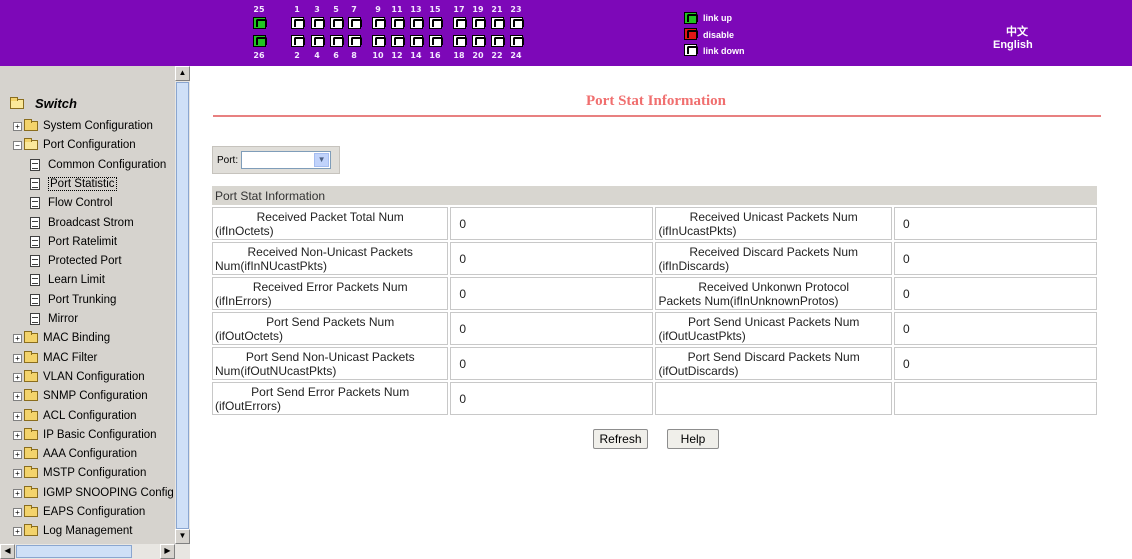  I want to click on sidebar-item-log-management: + Log Management, so click(73, 531).